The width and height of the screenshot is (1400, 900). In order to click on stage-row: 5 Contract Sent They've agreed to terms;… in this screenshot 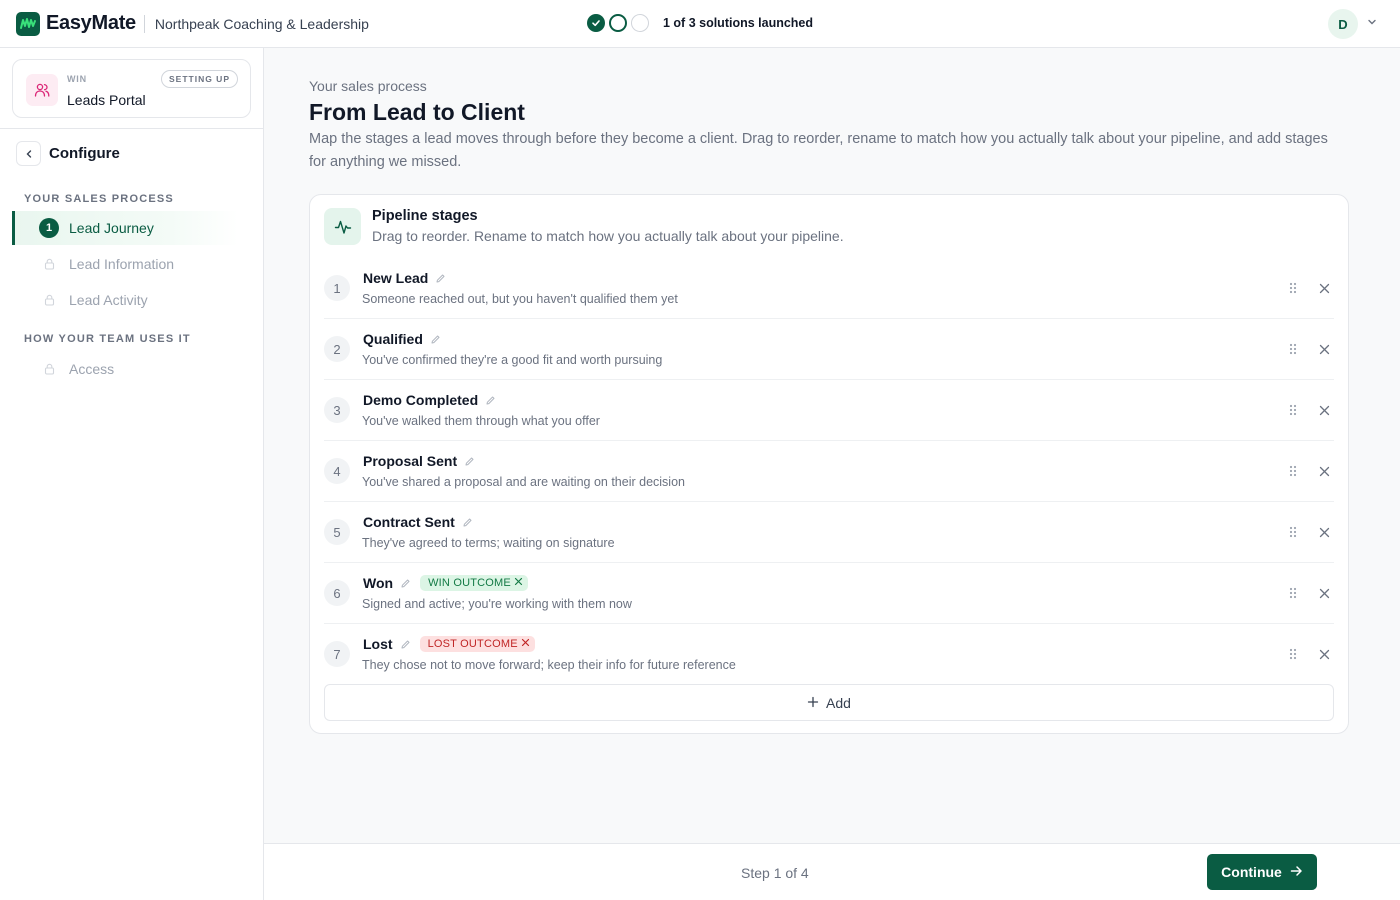, I will do `click(829, 532)`.